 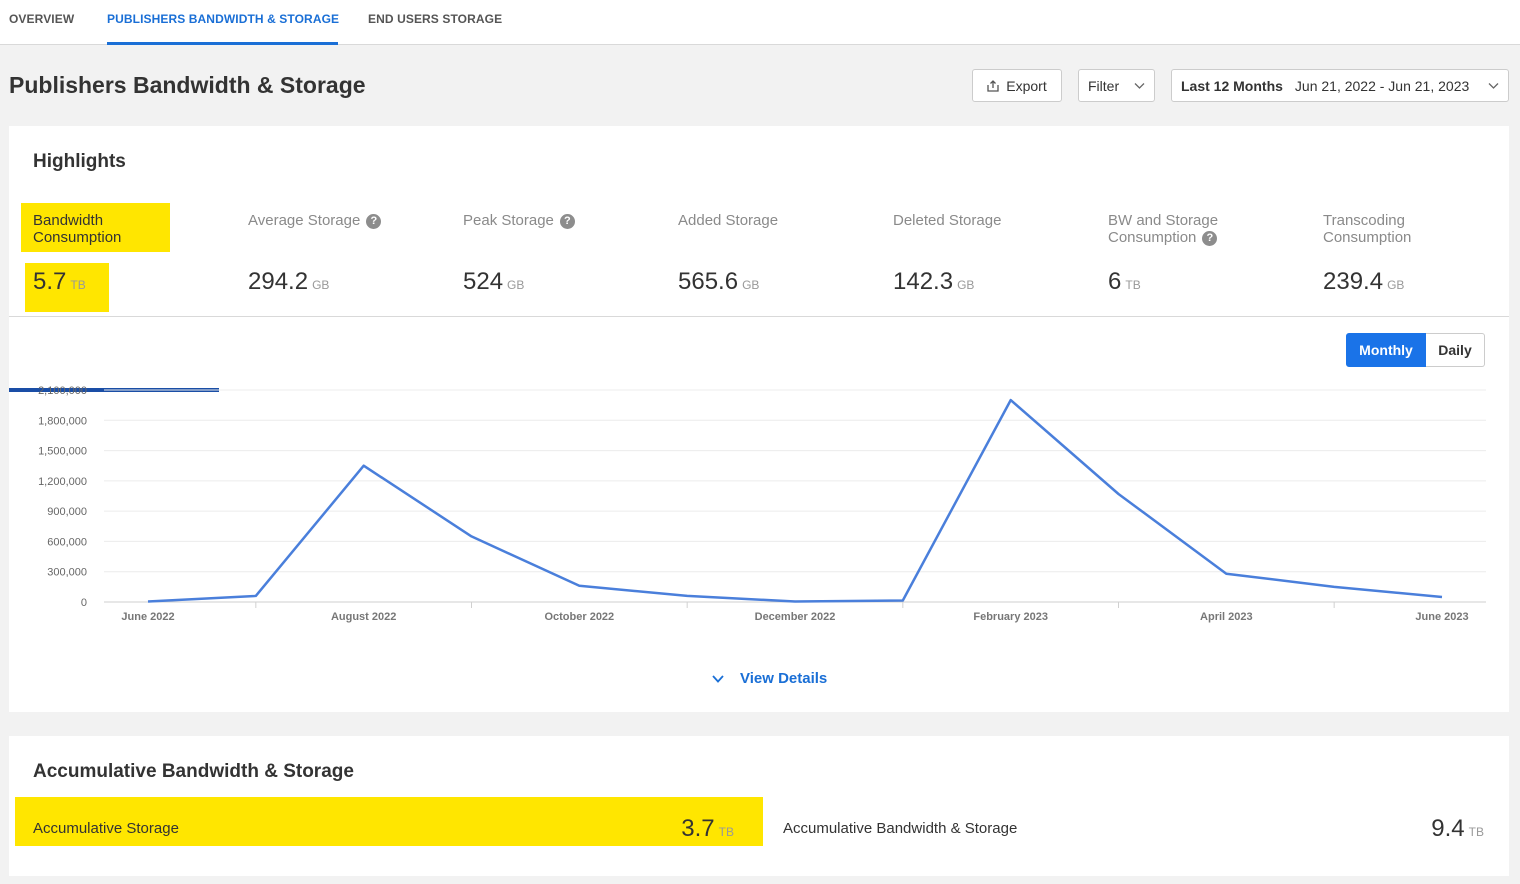 I want to click on x-tick-label: October 2022, so click(x=579, y=617).